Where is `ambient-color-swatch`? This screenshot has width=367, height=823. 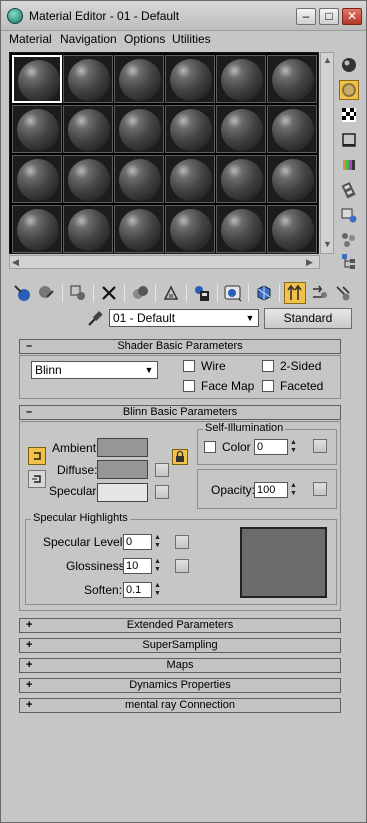
ambient-color-swatch is located at coordinates (122, 447).